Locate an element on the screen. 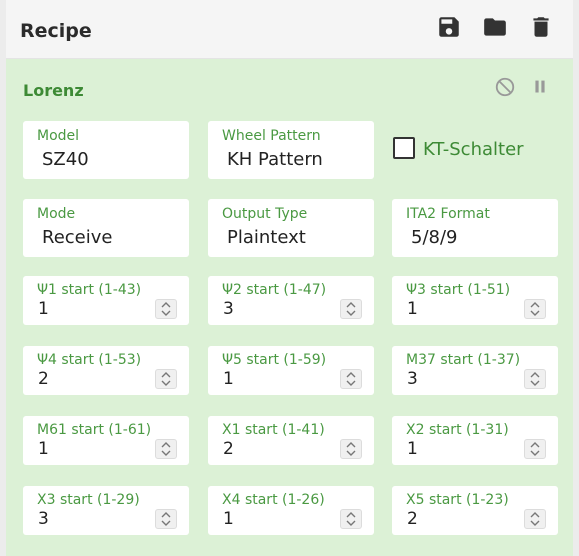  block-icon is located at coordinates (505, 87).